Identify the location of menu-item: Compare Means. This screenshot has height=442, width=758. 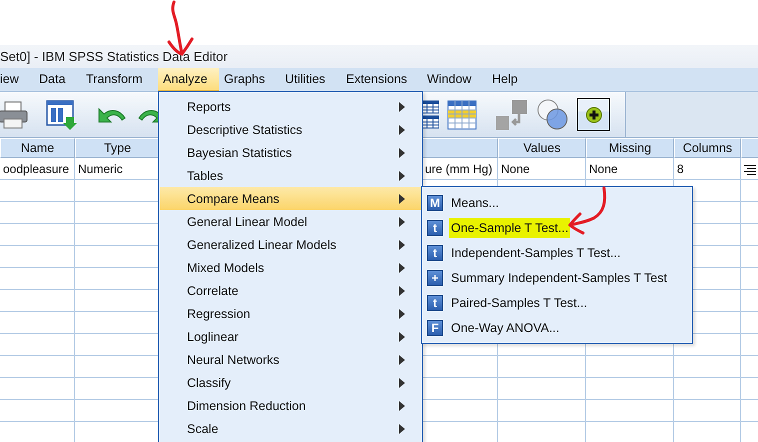
(290, 198).